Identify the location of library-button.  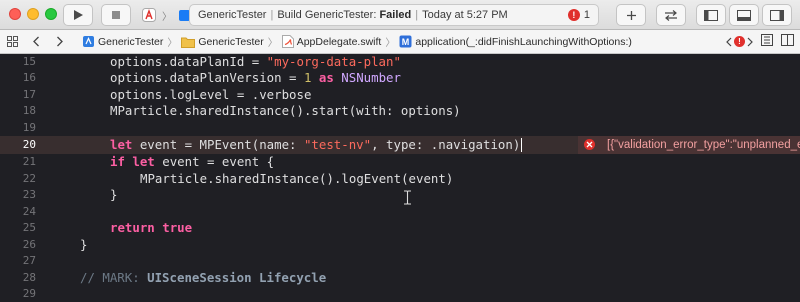
(631, 15).